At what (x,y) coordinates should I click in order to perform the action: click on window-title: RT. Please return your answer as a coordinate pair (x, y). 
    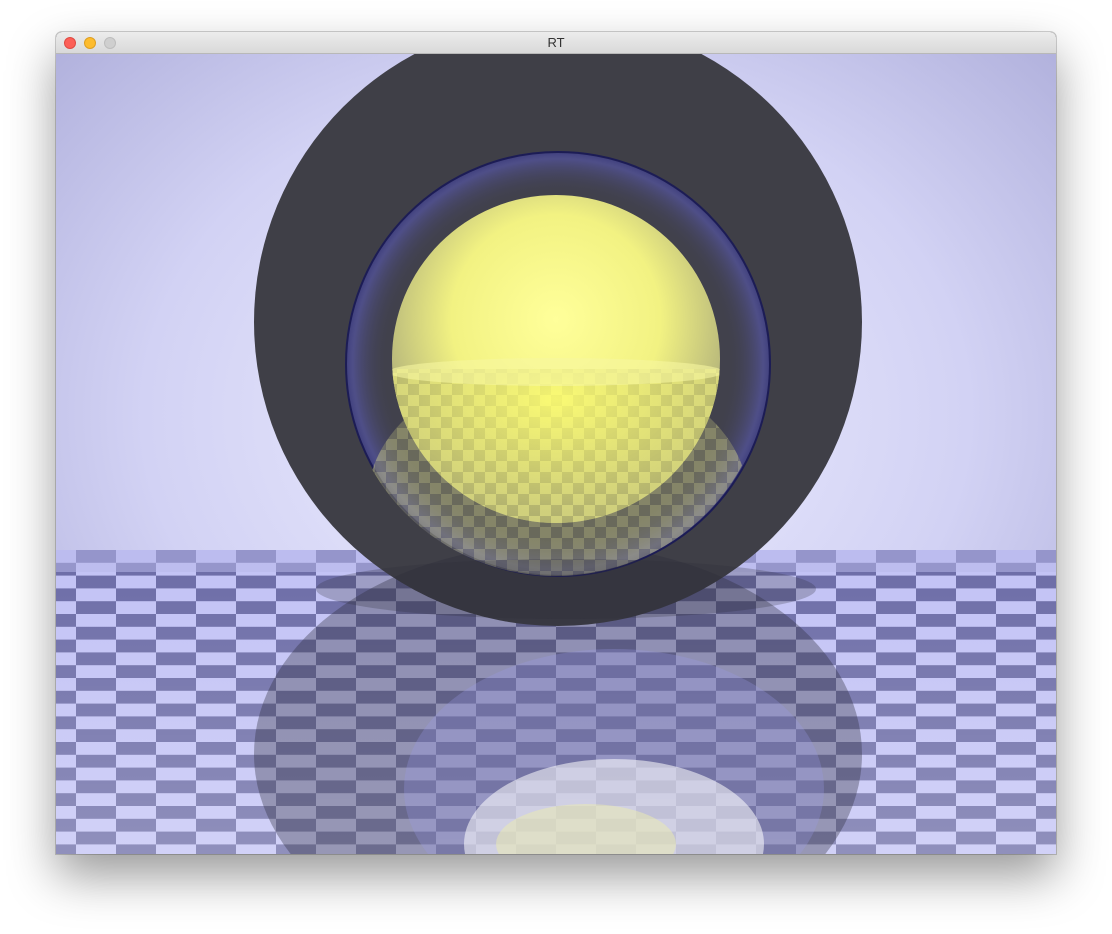
    Looking at the image, I should click on (556, 42).